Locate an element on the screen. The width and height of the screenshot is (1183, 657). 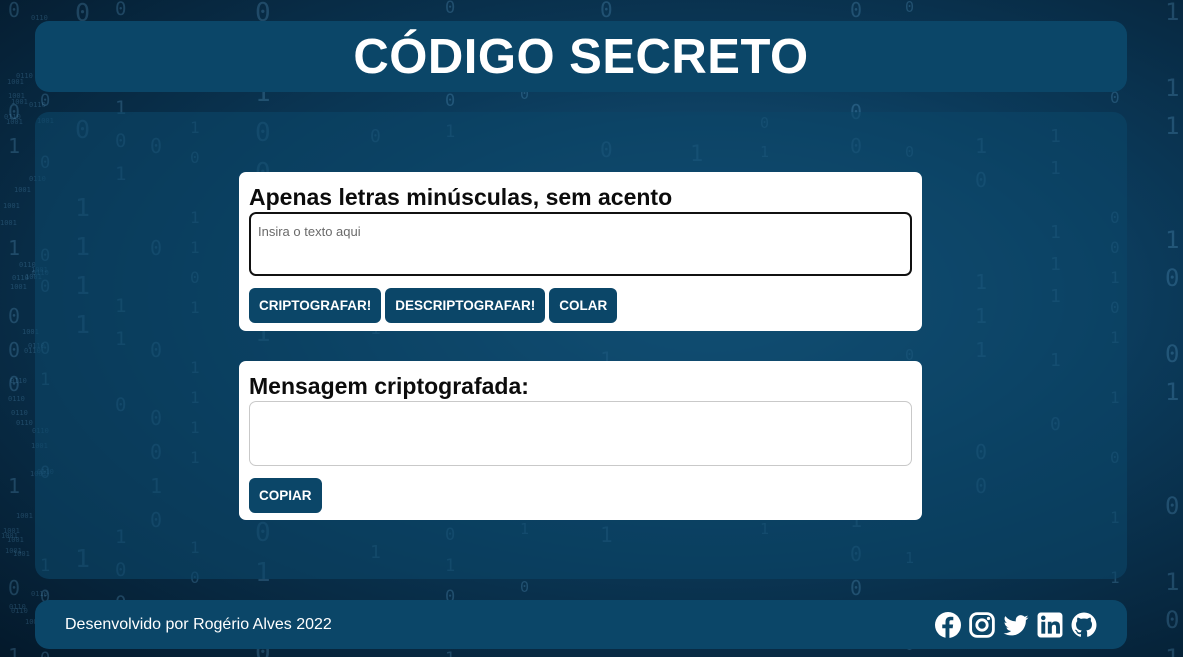
footer-credit: Desenvolvido por Rogério Alves 2022 is located at coordinates (198, 624).